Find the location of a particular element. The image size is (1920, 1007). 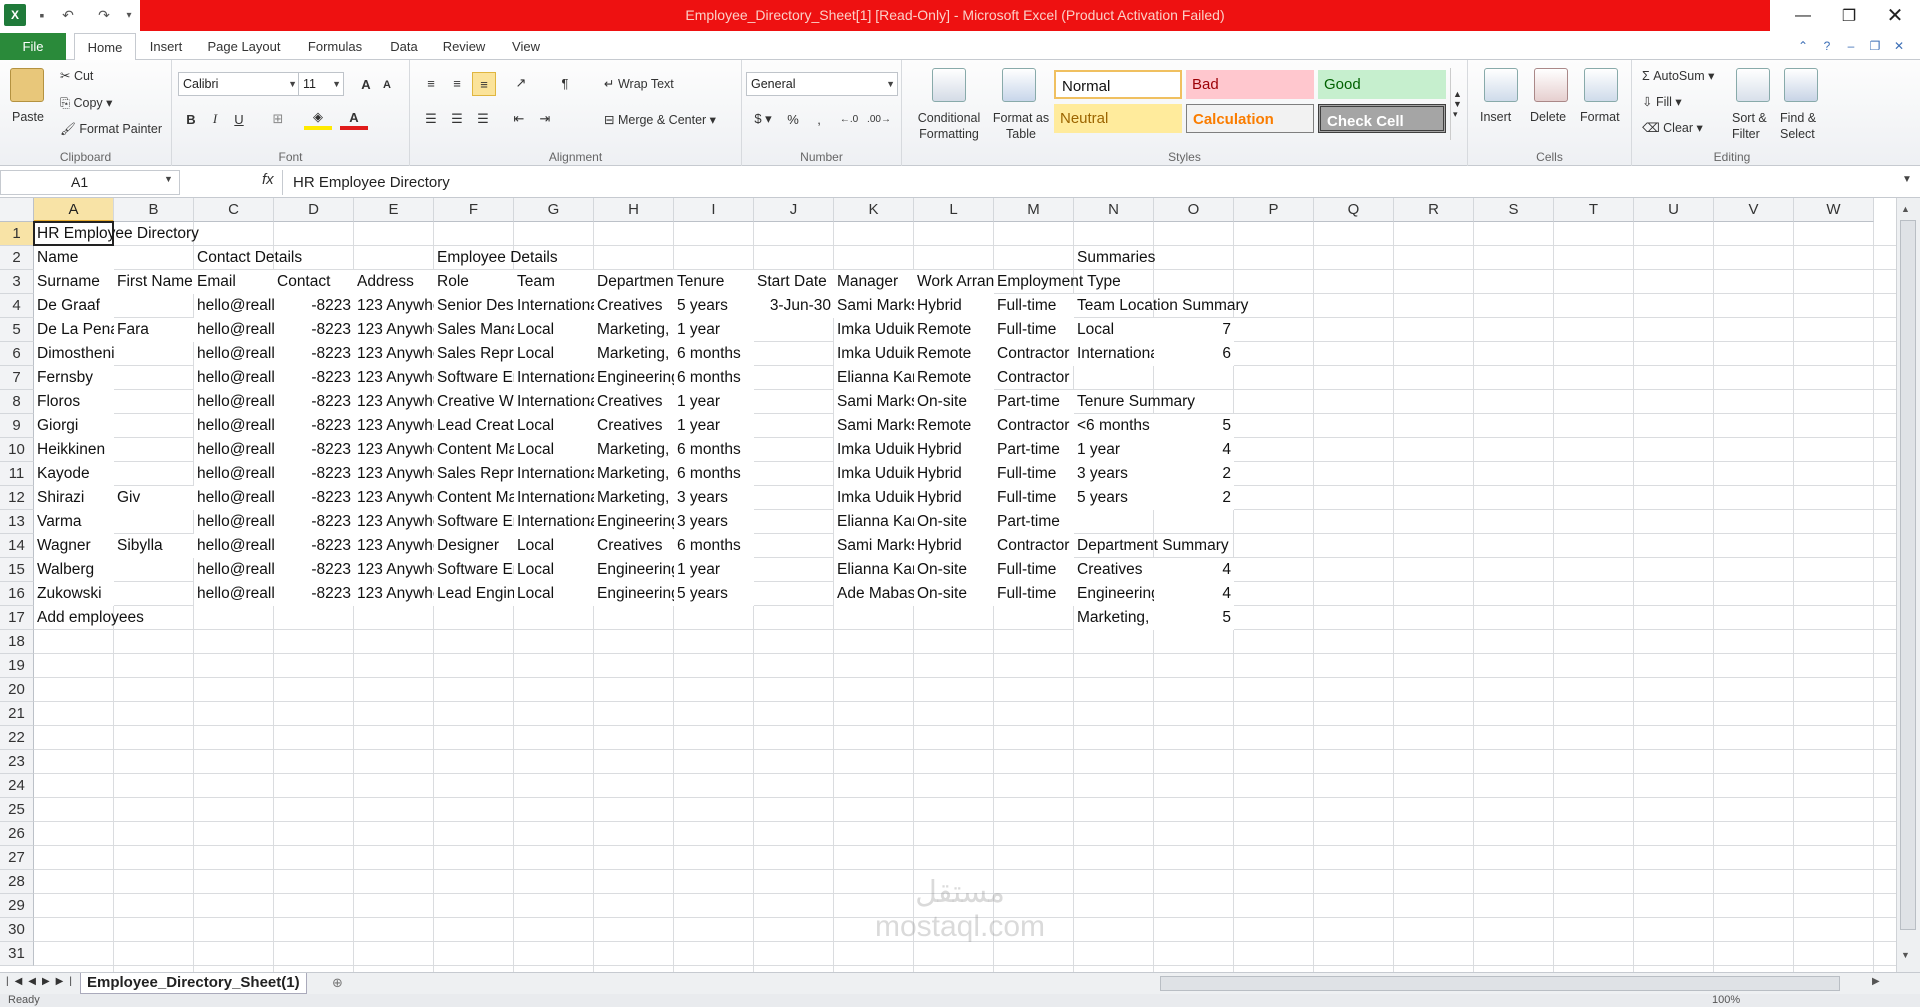

cell-k15: Elianna Karim is located at coordinates (874, 570).